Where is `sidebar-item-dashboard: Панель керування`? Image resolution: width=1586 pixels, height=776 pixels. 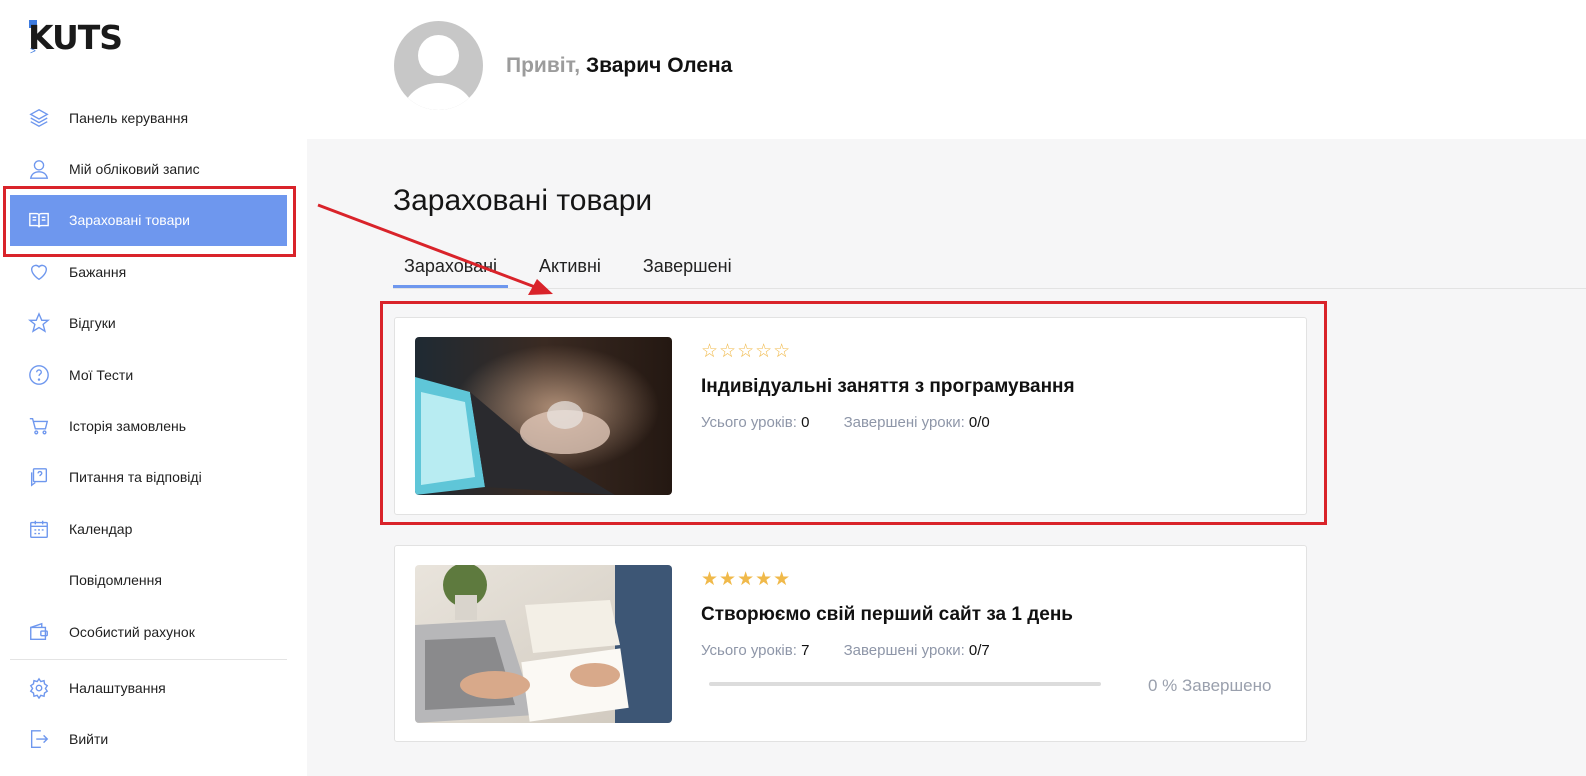 sidebar-item-dashboard: Панель керування is located at coordinates (148, 117).